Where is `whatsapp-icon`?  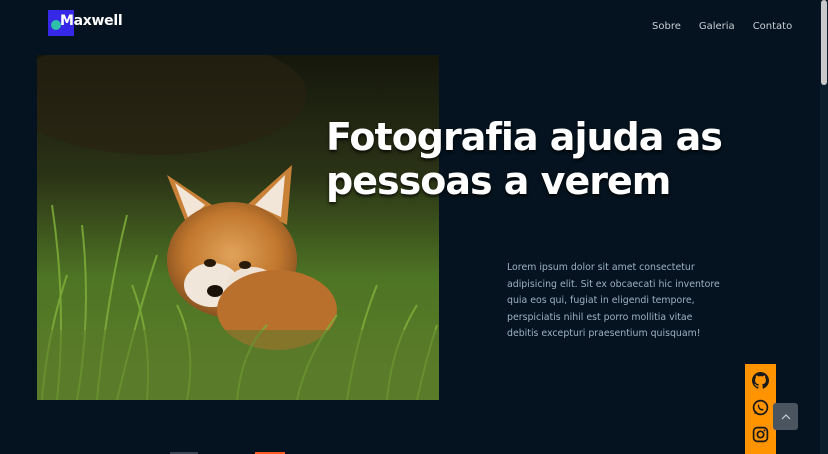
whatsapp-icon is located at coordinates (760, 407).